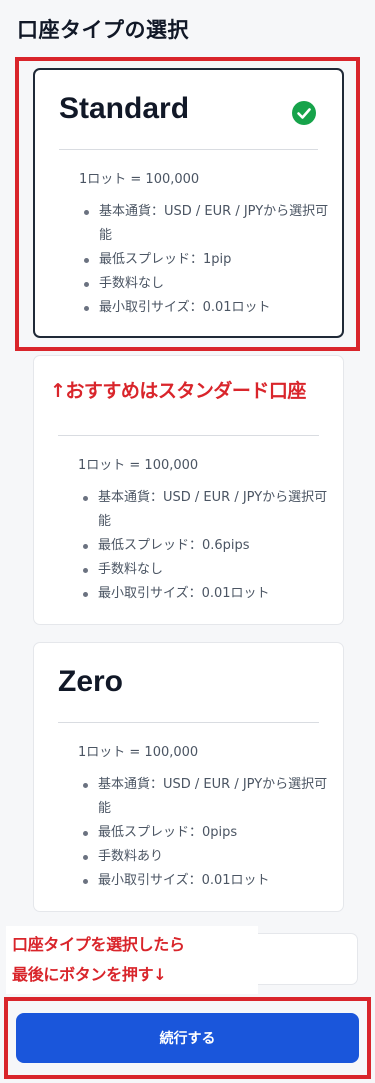  I want to click on feature-item: 手数料あり, so click(203, 857).